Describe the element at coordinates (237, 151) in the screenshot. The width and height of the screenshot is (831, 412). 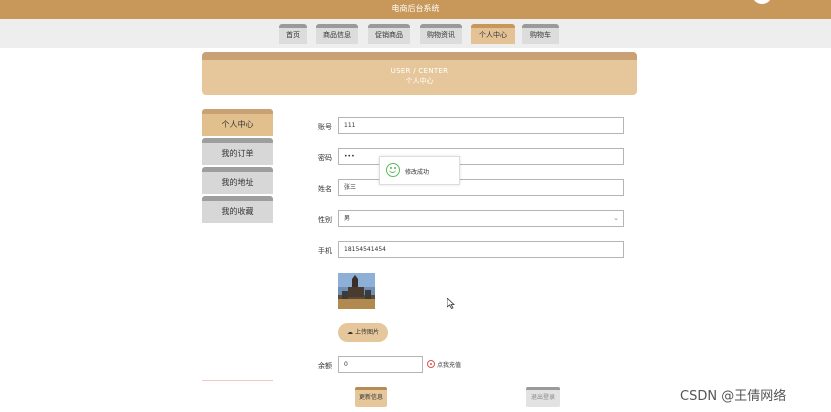
I see `sidebar-item-orders: 我的订单` at that location.